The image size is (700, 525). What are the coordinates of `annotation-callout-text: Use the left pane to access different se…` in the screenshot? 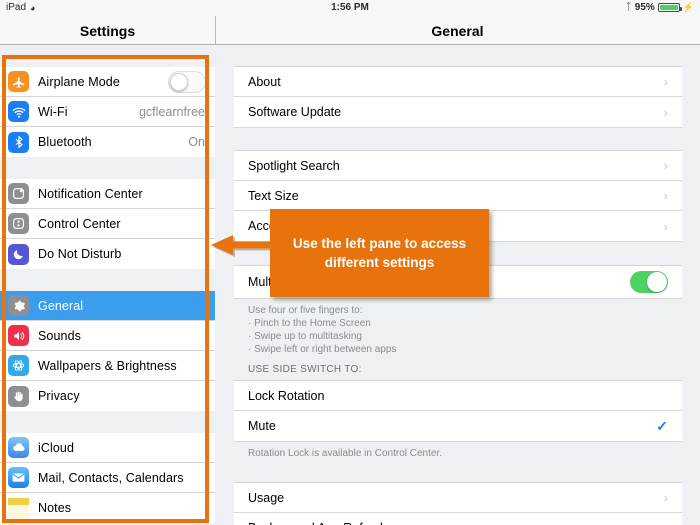 It's located at (379, 253).